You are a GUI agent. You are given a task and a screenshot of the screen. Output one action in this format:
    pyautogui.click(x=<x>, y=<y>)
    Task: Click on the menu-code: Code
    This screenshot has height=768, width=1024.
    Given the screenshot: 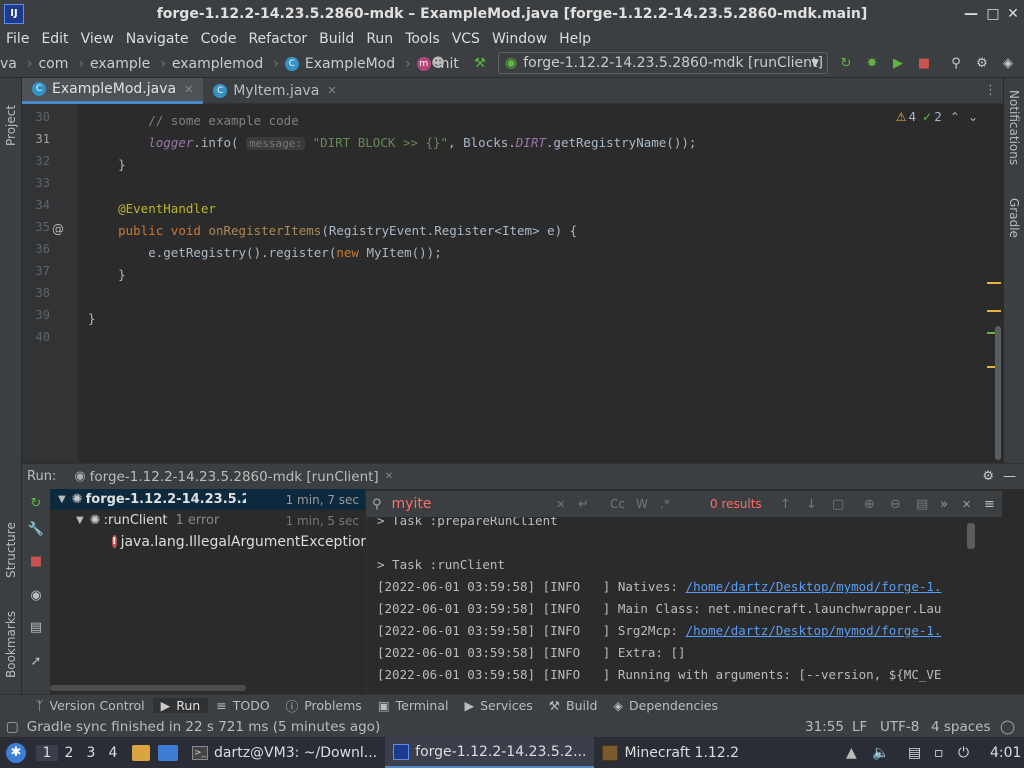 What is the action you would take?
    pyautogui.click(x=219, y=39)
    